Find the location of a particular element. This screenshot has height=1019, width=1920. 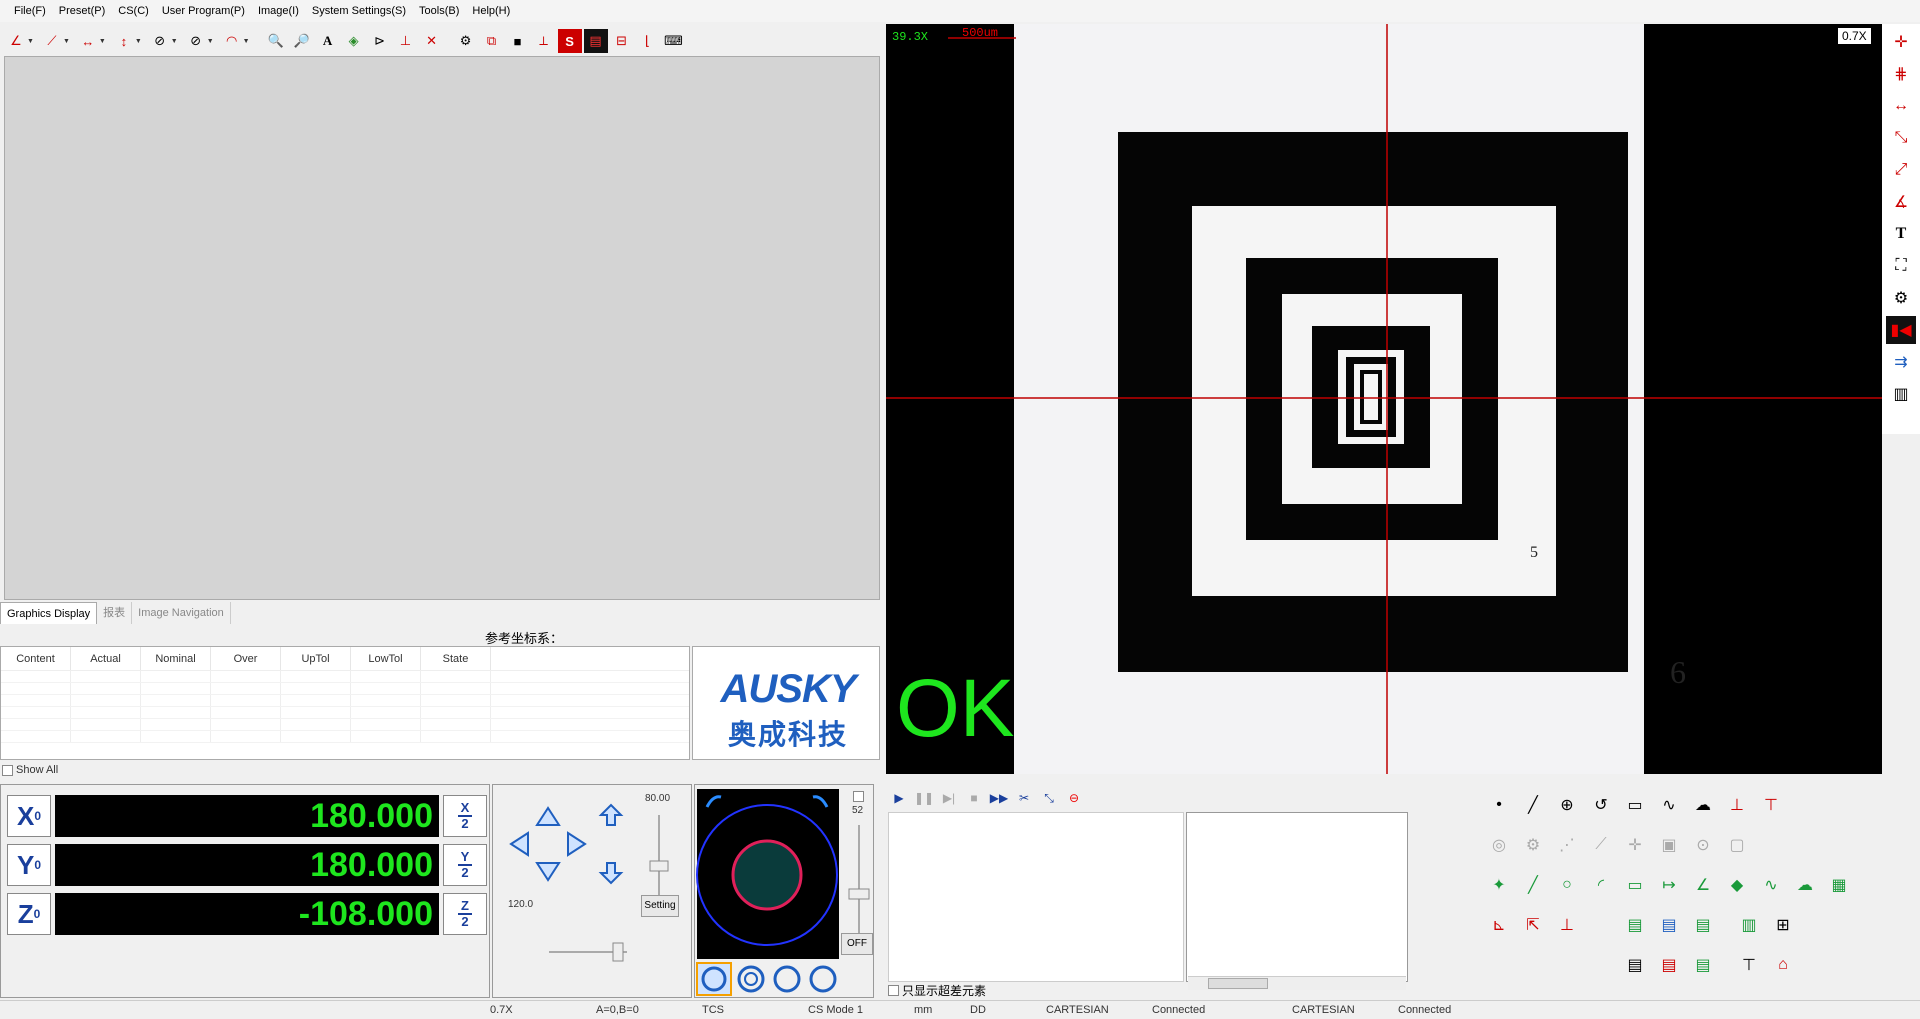

curve-icon: ∿ is located at coordinates (1669, 805).